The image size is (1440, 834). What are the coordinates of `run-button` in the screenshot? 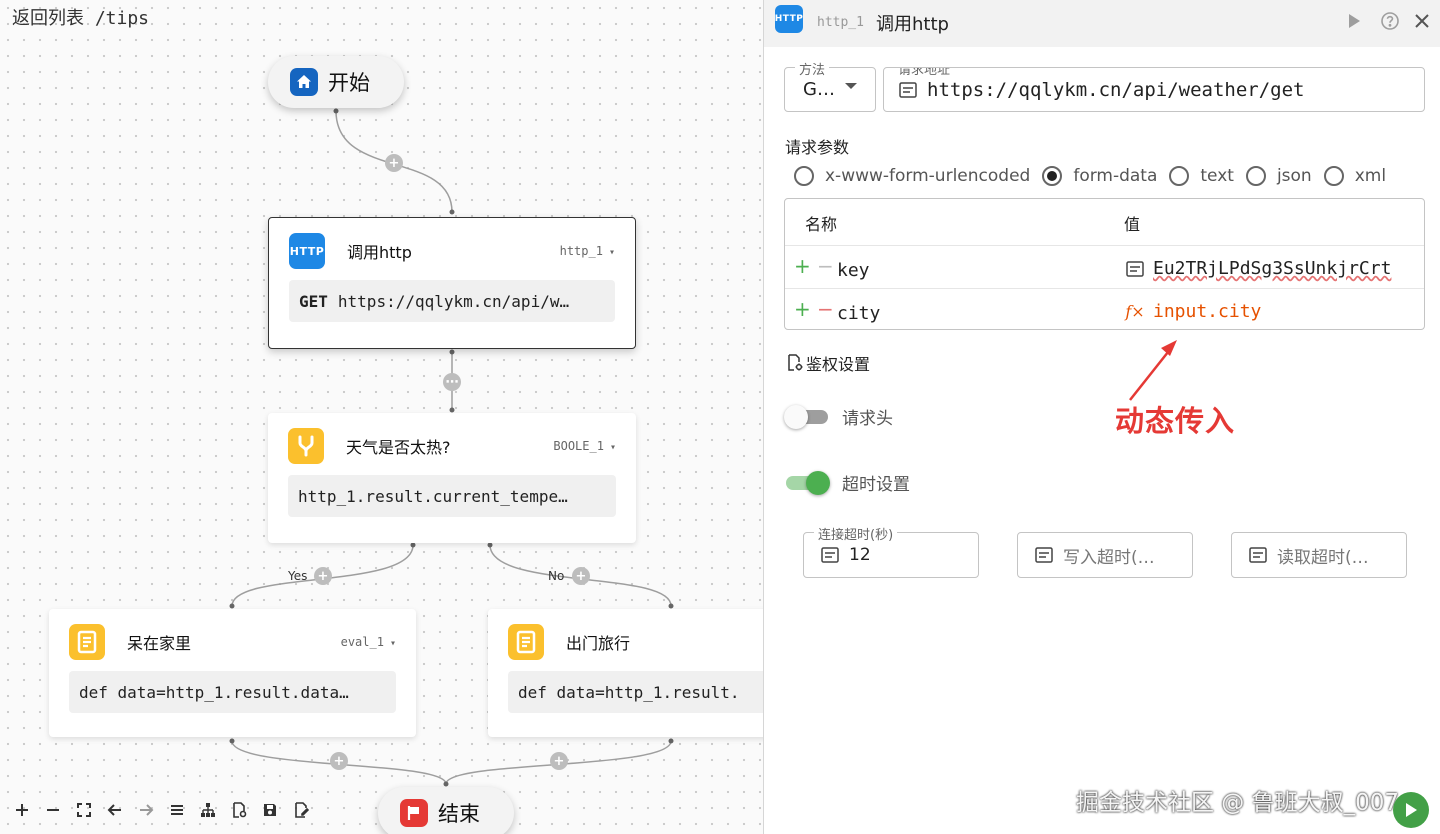 It's located at (1411, 810).